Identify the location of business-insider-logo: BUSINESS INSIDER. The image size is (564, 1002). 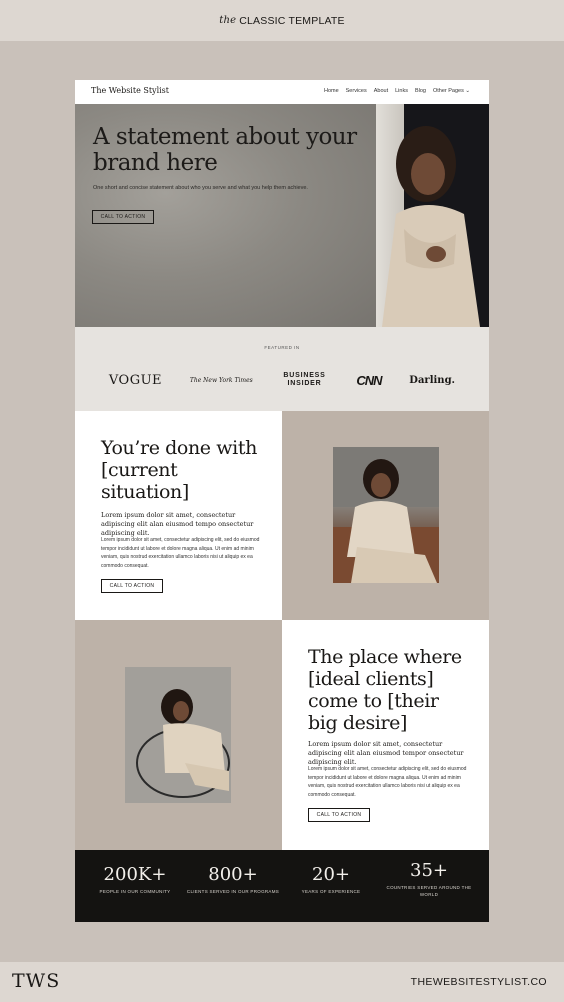
(304, 379).